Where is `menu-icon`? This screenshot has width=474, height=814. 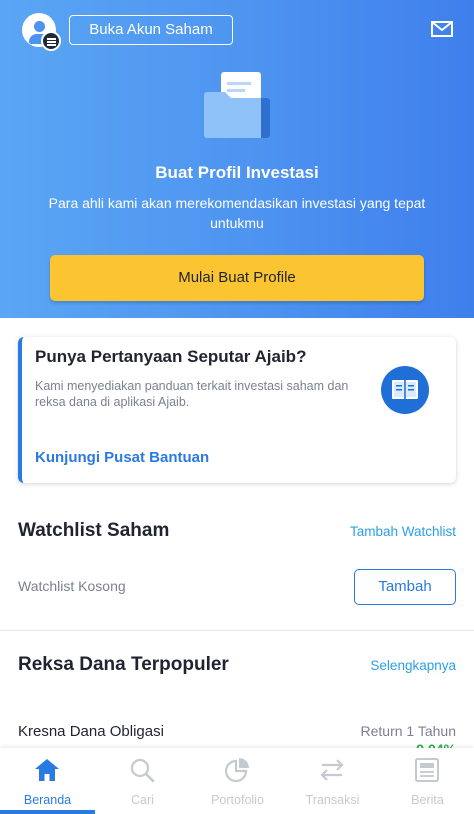
menu-icon is located at coordinates (51, 41).